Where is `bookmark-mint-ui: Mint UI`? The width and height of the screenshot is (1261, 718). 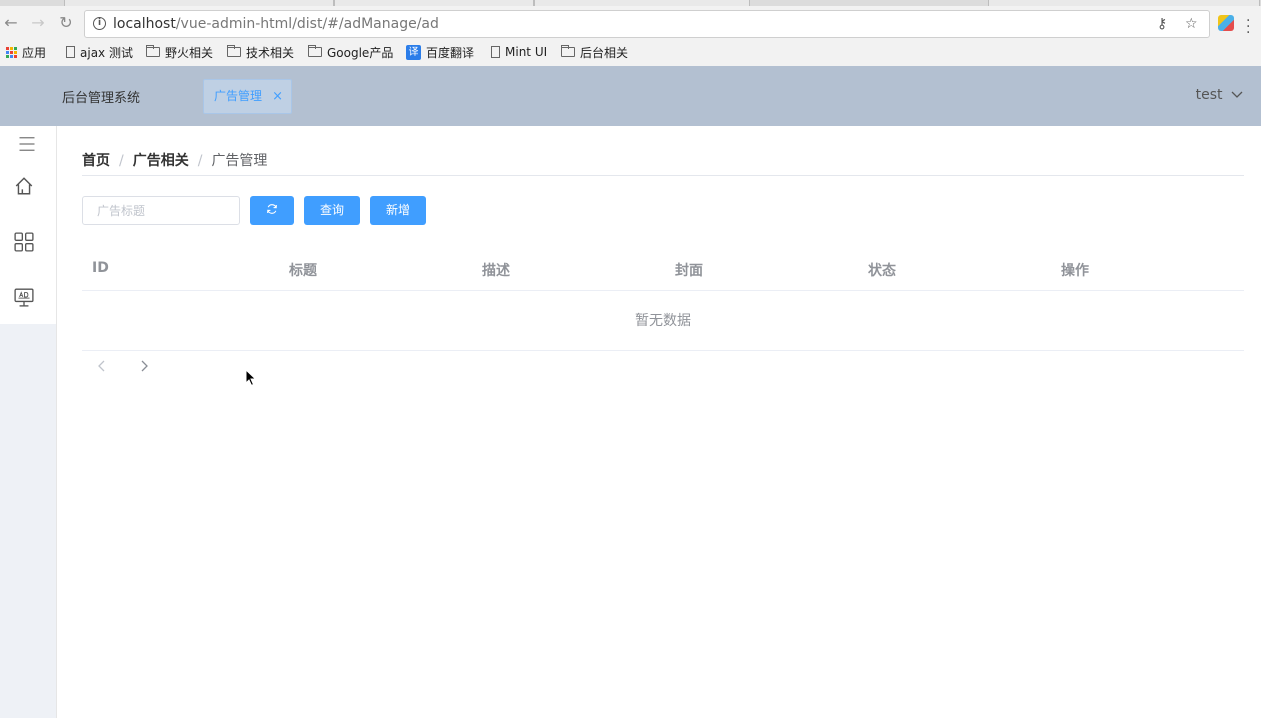
bookmark-mint-ui: Mint UI is located at coordinates (519, 52).